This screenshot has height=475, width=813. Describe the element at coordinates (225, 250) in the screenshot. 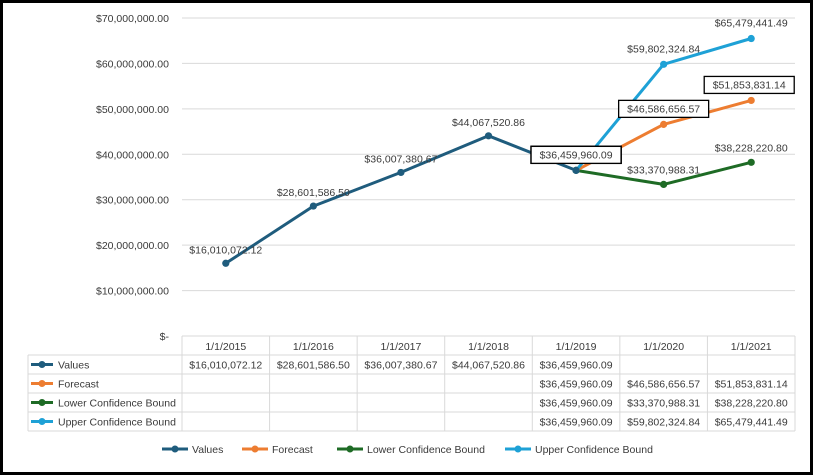

I see `data-label: $16,010,072.12` at that location.